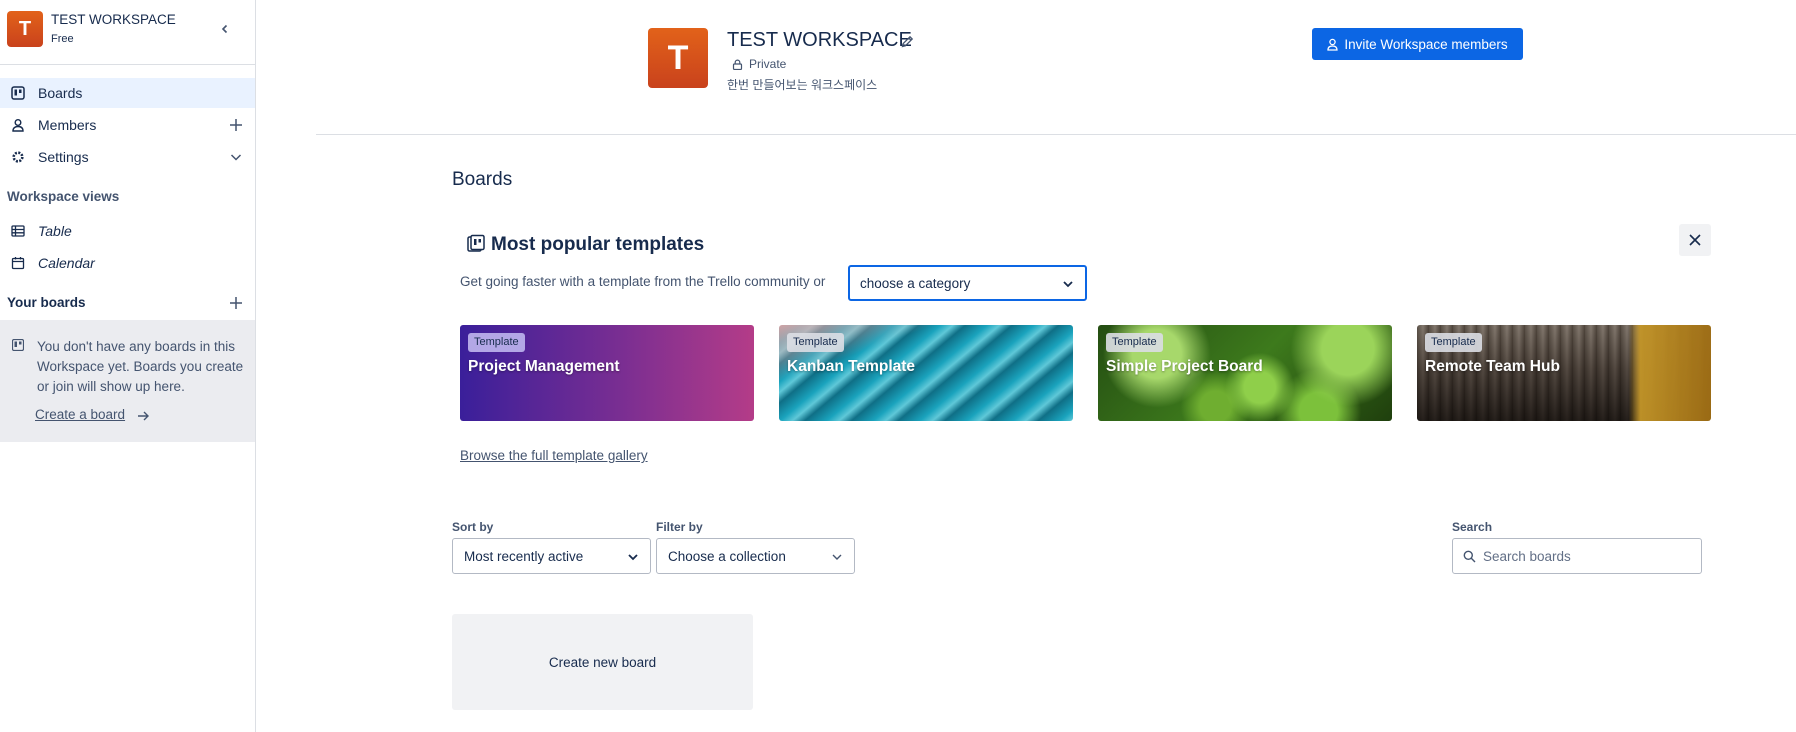 This screenshot has width=1796, height=732. What do you see at coordinates (524, 556) in the screenshot?
I see `sort-select-value: Most recently active` at bounding box center [524, 556].